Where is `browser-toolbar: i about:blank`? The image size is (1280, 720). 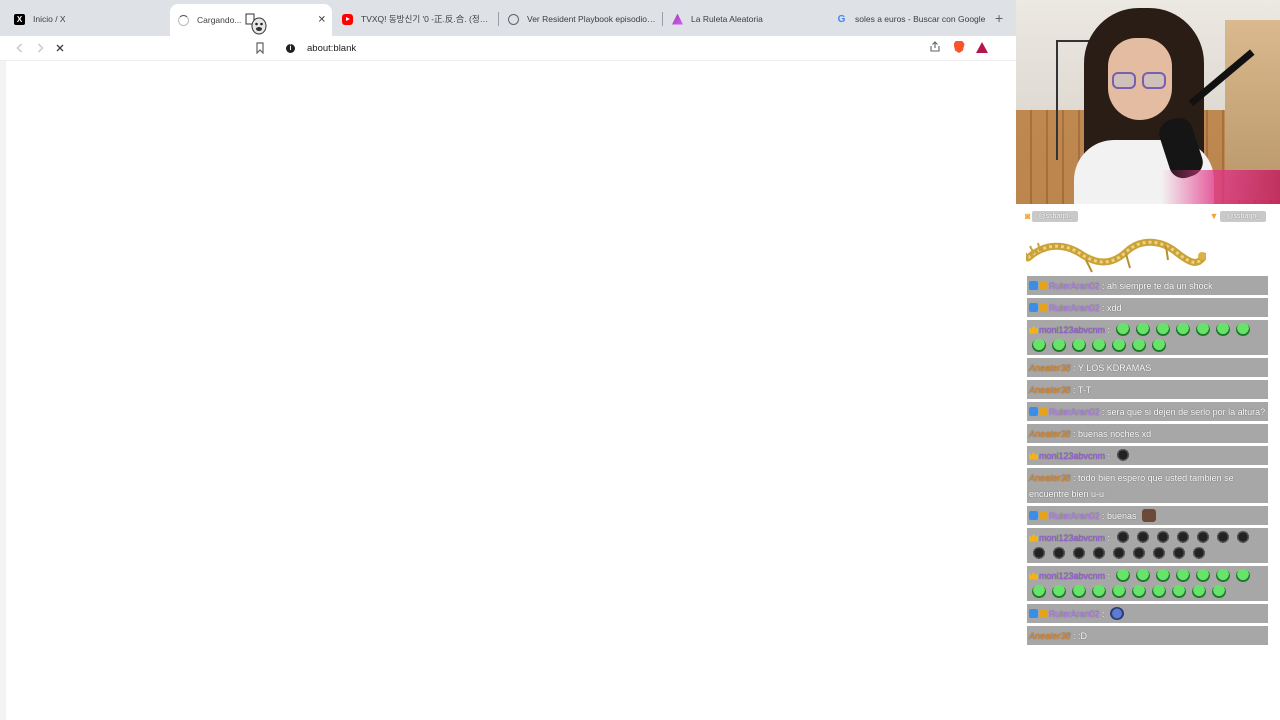
browser-toolbar: i about:blank is located at coordinates (508, 48).